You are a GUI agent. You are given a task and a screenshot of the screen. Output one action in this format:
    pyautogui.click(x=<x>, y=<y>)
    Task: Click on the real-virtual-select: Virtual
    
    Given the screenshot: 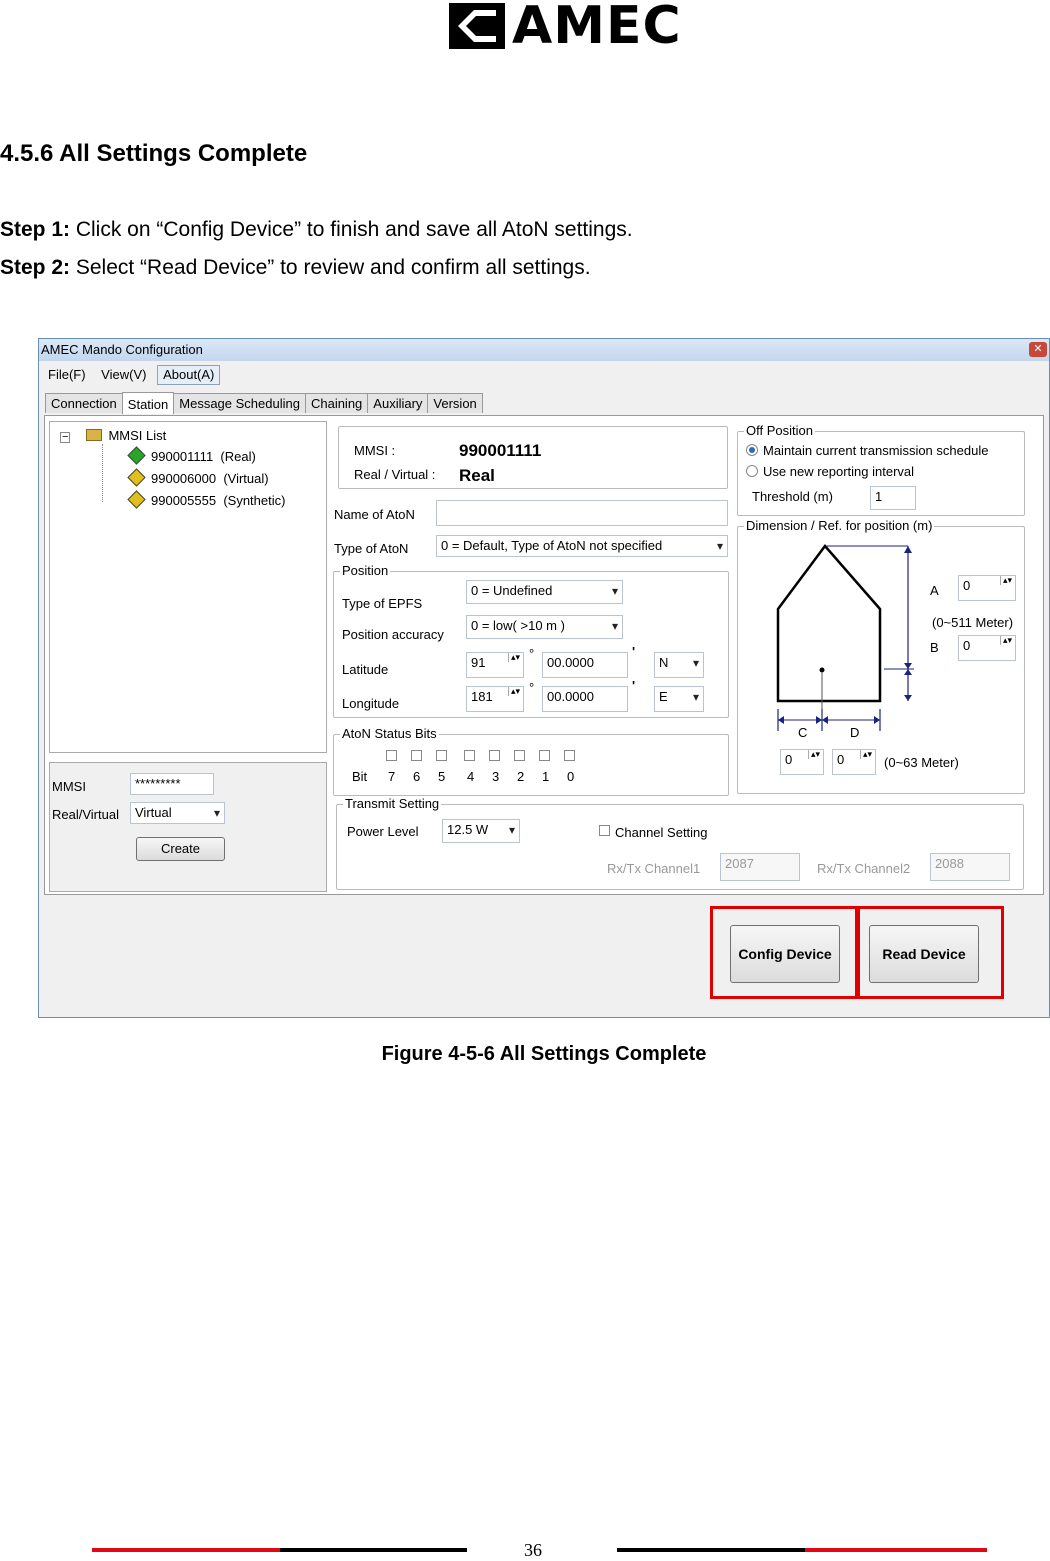 What is the action you would take?
    pyautogui.click(x=177, y=813)
    